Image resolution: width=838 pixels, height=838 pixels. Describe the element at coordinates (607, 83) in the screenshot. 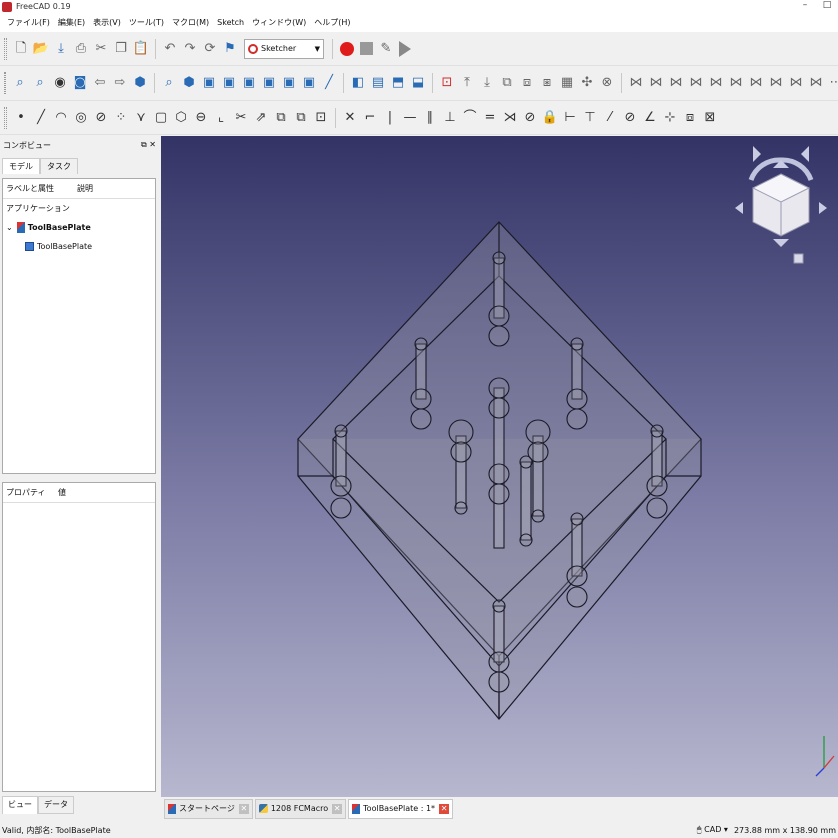

I see `rendering-order-icon: ⊗` at that location.